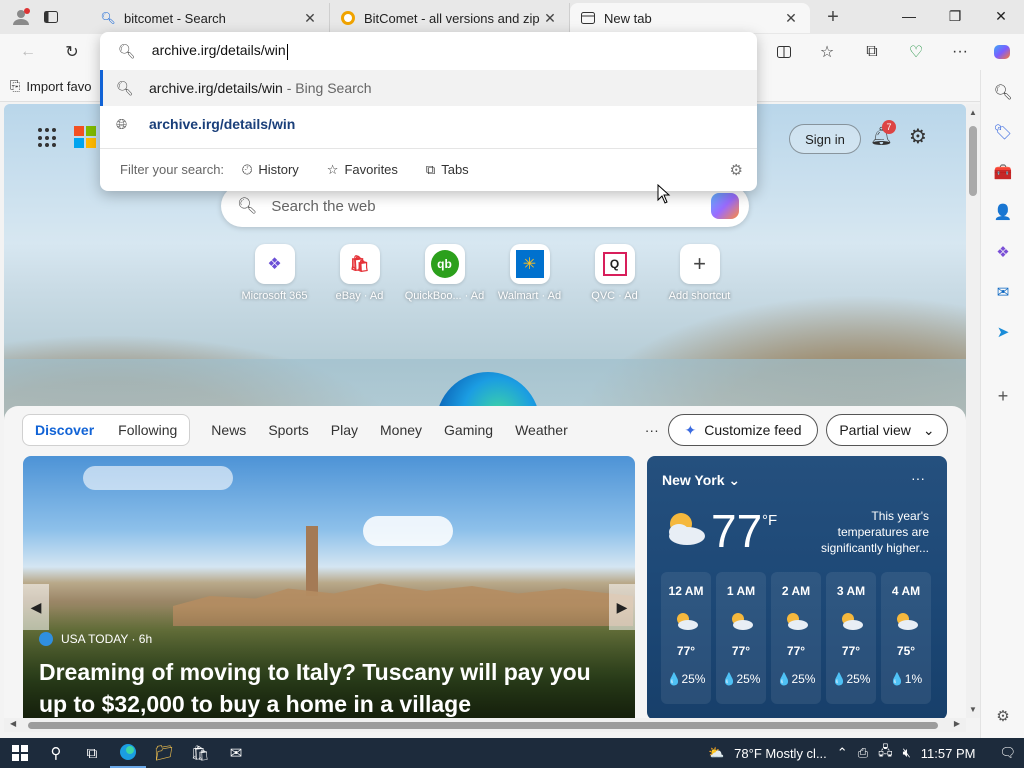 This screenshot has height=768, width=1024. I want to click on new-tab-button: +, so click(833, 17).